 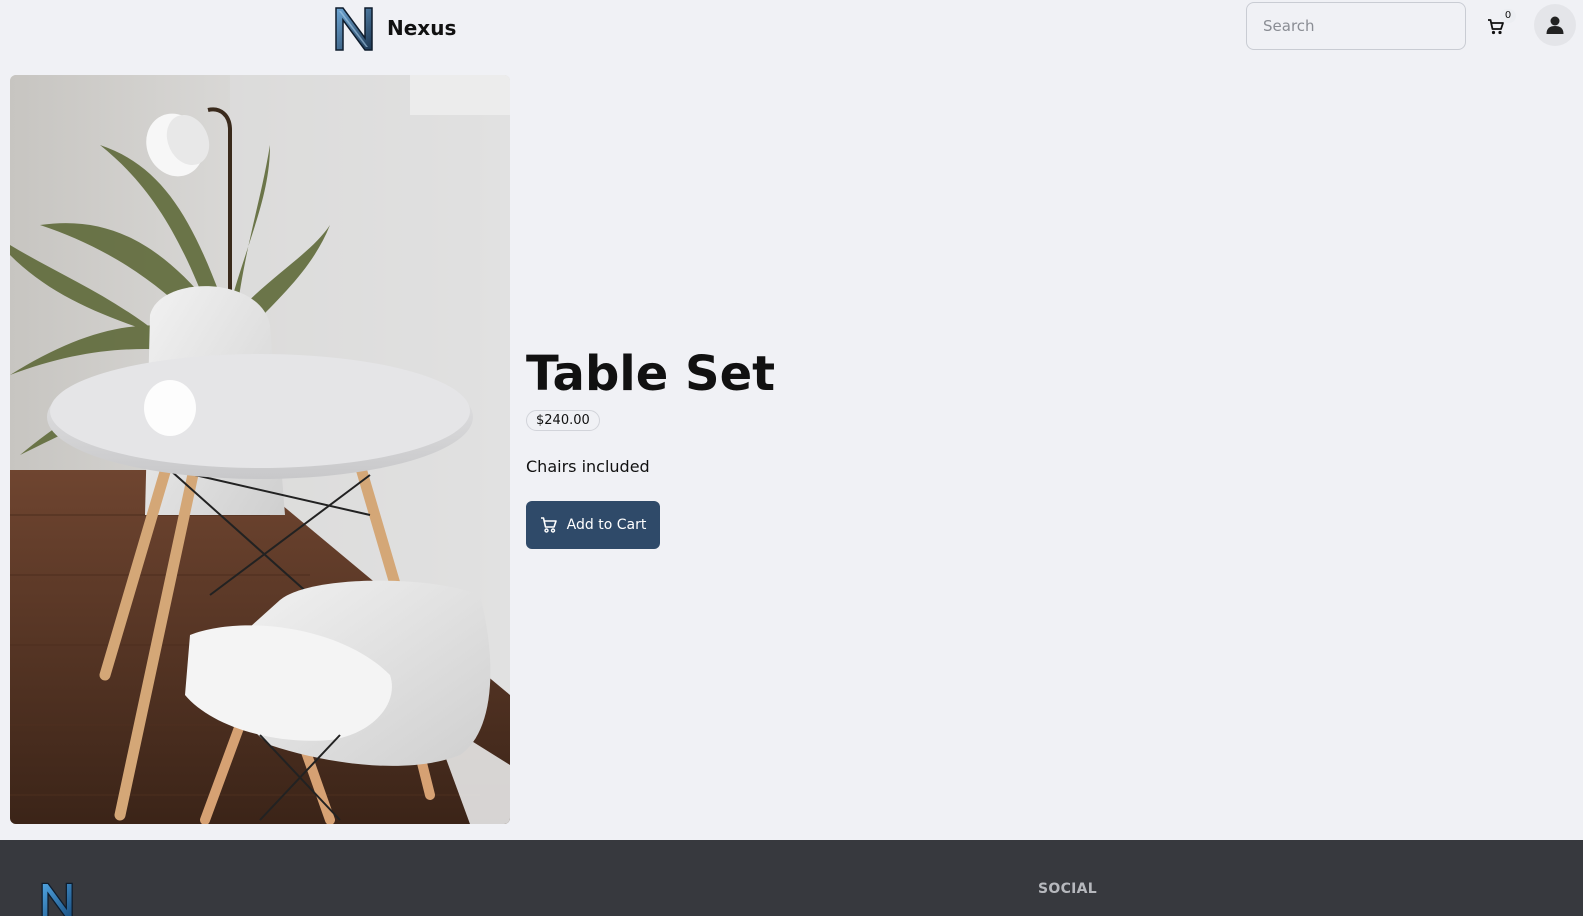 What do you see at coordinates (1500, 24) in the screenshot?
I see `cart-button: 0` at bounding box center [1500, 24].